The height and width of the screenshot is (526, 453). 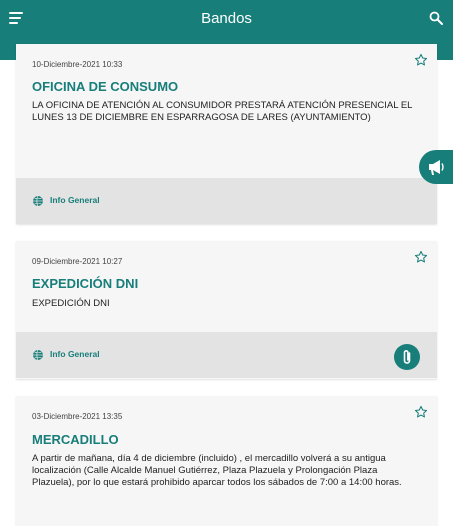 I want to click on card-date: 09-Diciembre-2021 10:27, so click(x=77, y=261).